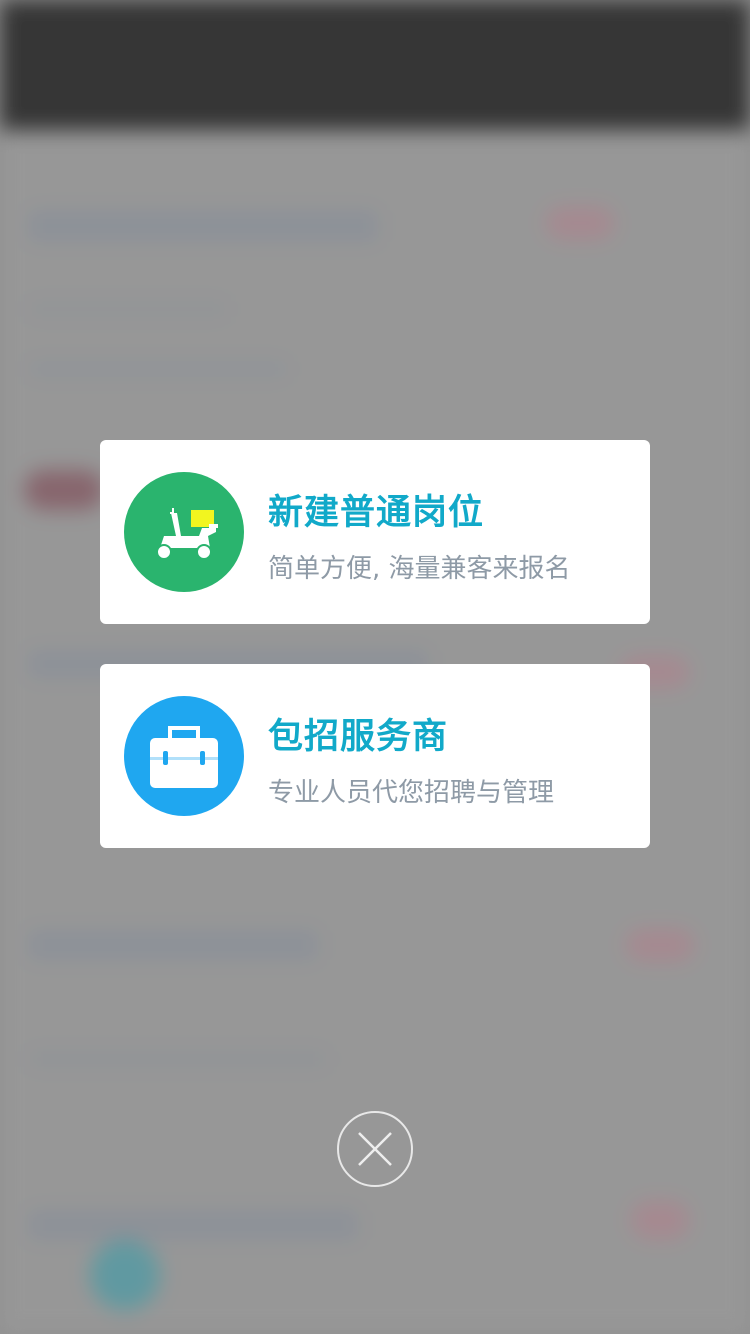 Image resolution: width=750 pixels, height=1334 pixels. Describe the element at coordinates (376, 513) in the screenshot. I see `card-title: 新建普通岗位` at that location.